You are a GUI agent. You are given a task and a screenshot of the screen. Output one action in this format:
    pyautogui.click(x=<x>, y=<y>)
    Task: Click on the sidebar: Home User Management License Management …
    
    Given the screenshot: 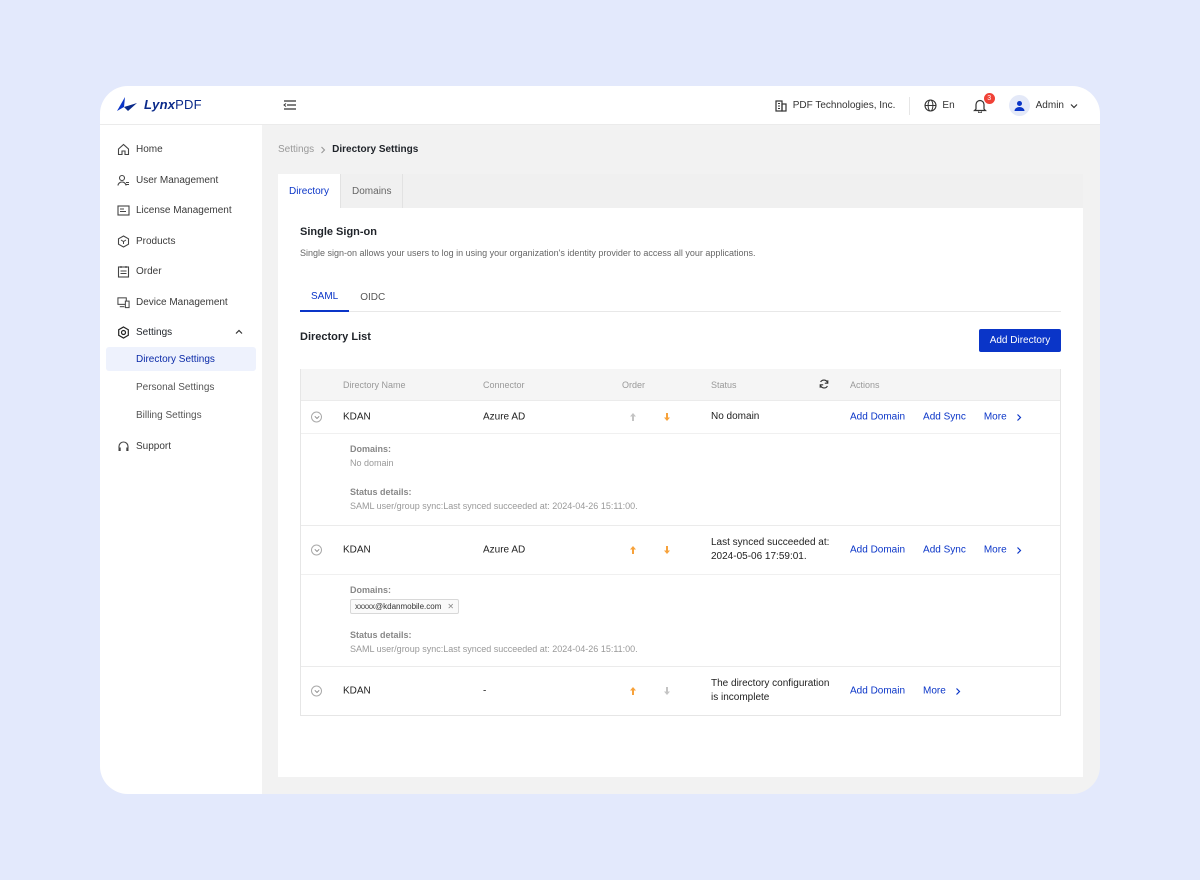 What is the action you would take?
    pyautogui.click(x=181, y=459)
    